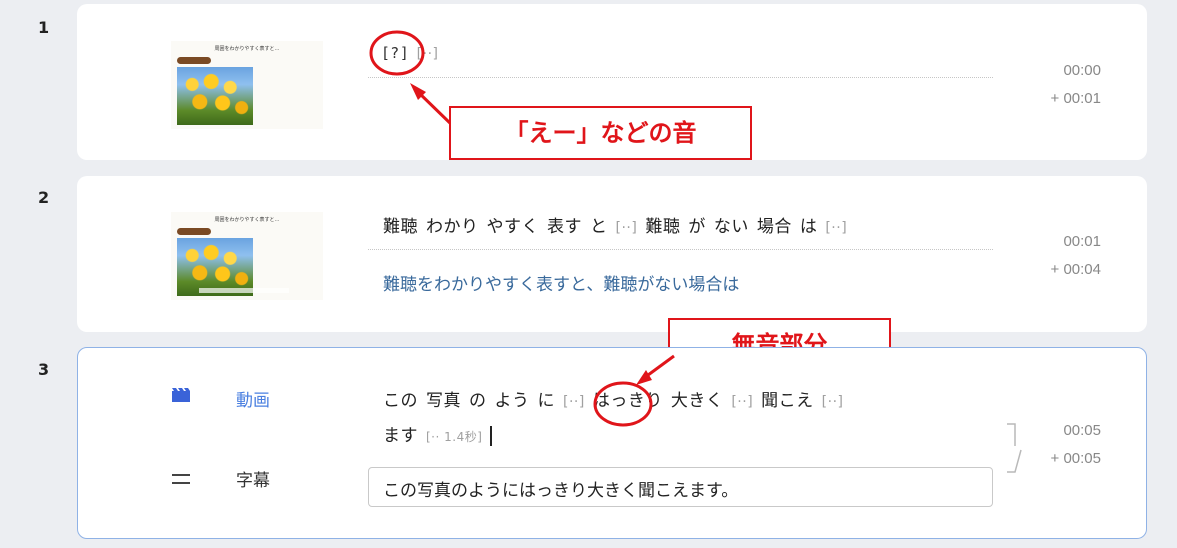 This screenshot has width=1177, height=548. I want to click on clapperboard-icon, so click(181, 395).